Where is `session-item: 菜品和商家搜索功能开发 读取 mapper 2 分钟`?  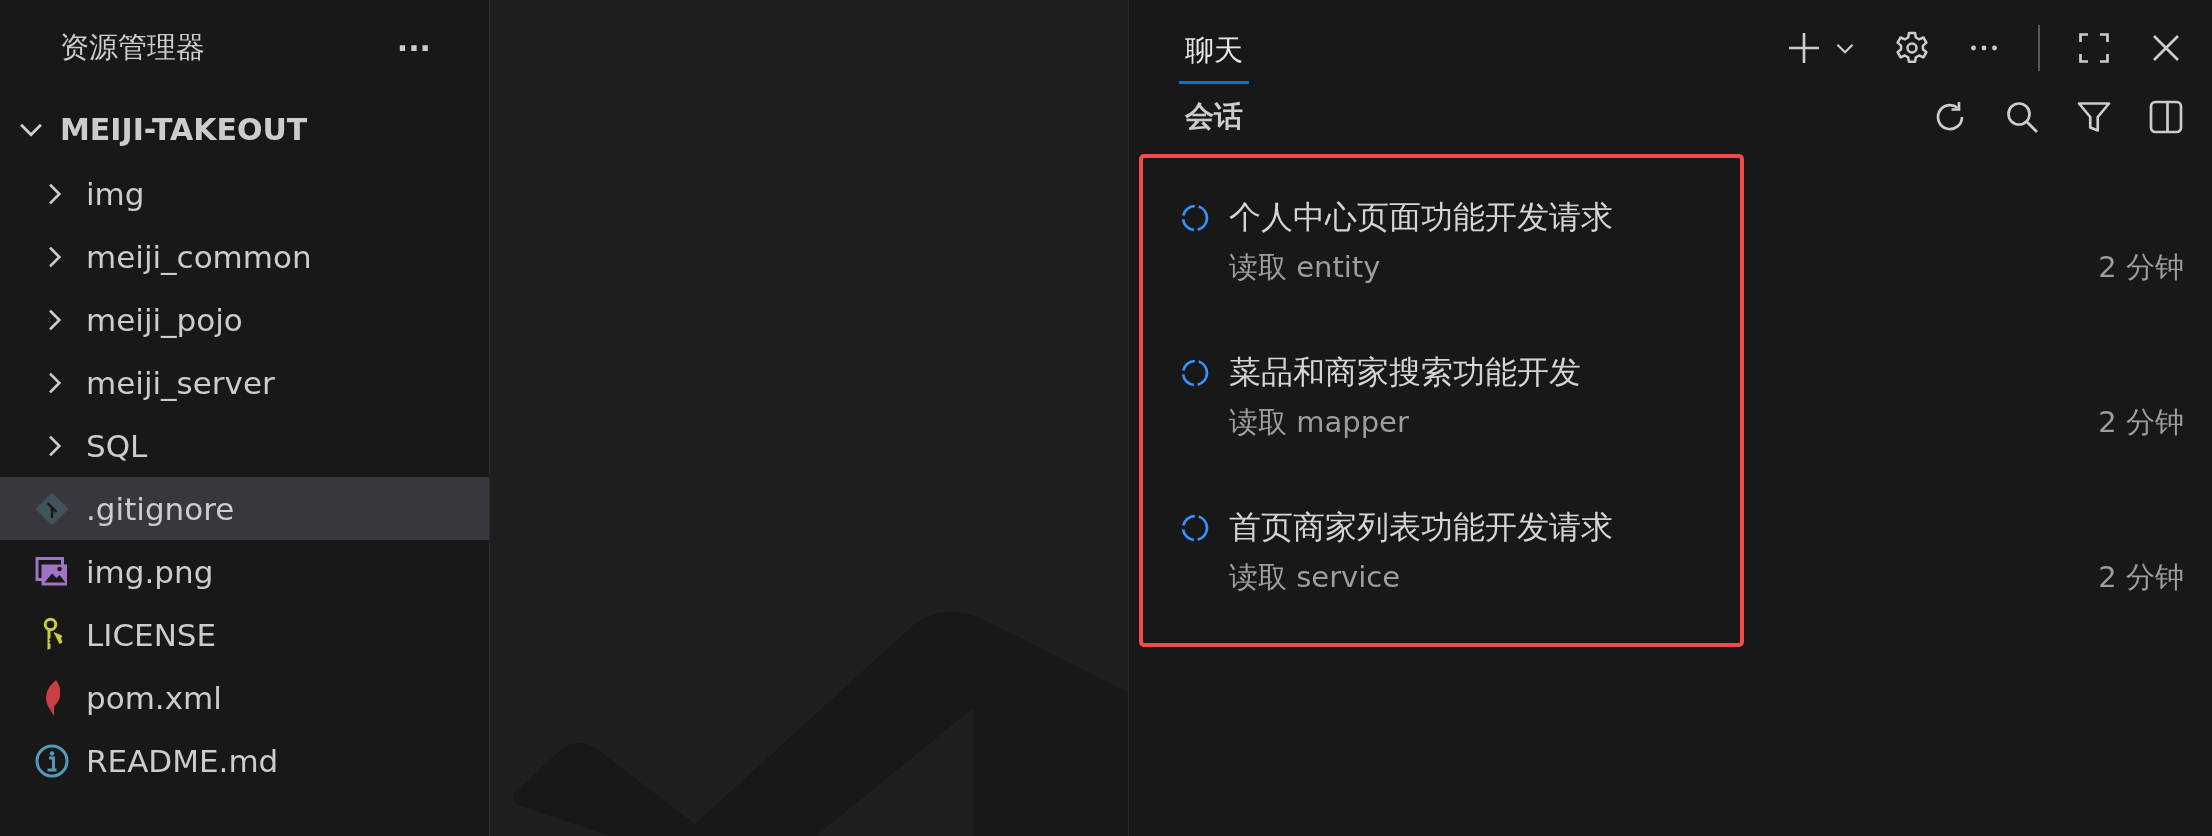
session-item: 菜品和商家搜索功能开发 读取 mapper 2 分钟 is located at coordinates (1656, 396).